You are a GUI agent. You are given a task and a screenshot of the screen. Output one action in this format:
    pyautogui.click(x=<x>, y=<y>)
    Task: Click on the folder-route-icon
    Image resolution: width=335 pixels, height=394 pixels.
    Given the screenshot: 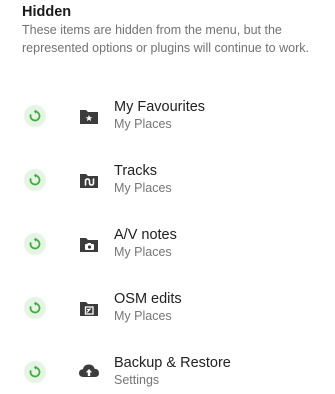 What is the action you would take?
    pyautogui.click(x=89, y=180)
    